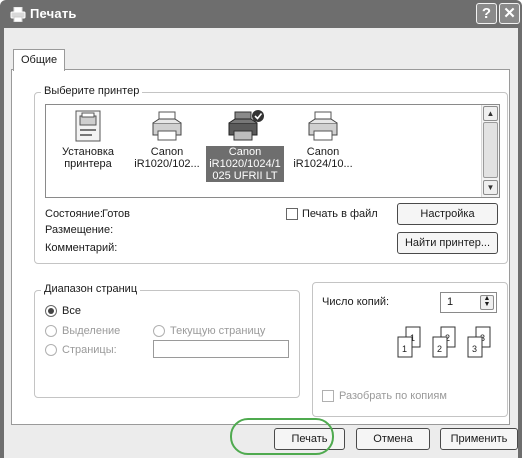 Image resolution: width=522 pixels, height=458 pixels. What do you see at coordinates (282, 436) in the screenshot?
I see `print-button-highlight-ring` at bounding box center [282, 436].